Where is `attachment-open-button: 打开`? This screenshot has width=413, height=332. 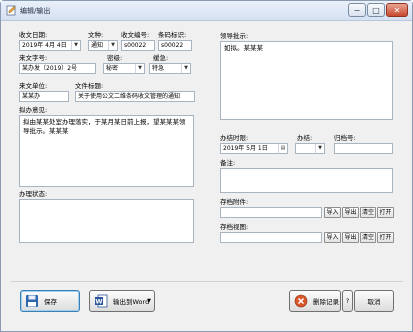 attachment-open-button: 打开 is located at coordinates (385, 212).